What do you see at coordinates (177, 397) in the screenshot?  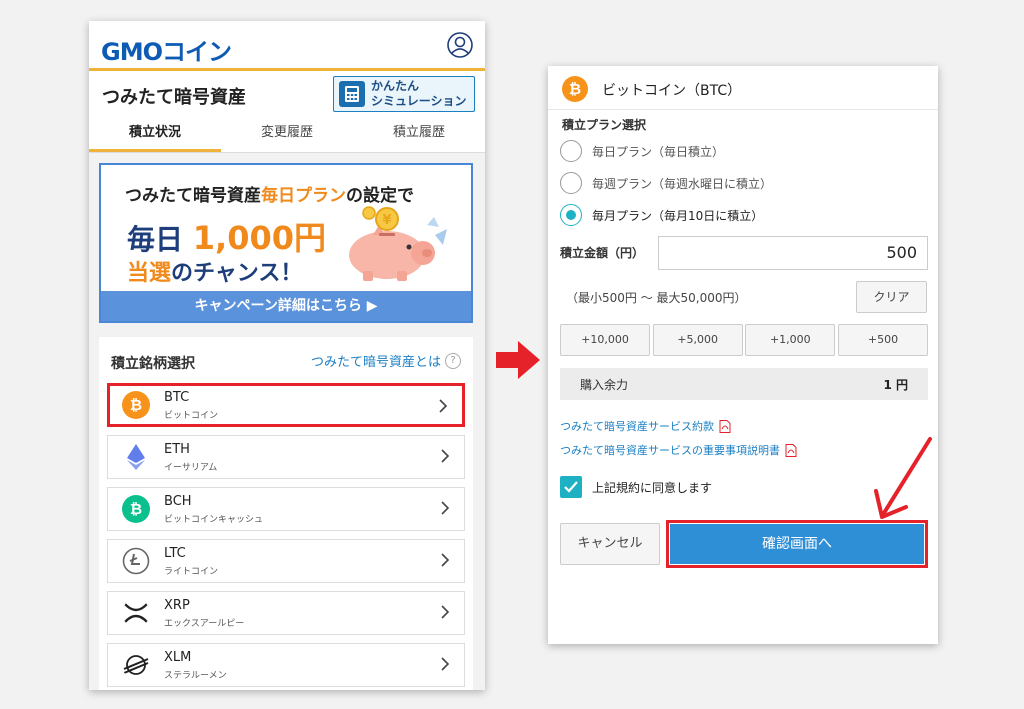 I see `coin-symbol: BTC` at bounding box center [177, 397].